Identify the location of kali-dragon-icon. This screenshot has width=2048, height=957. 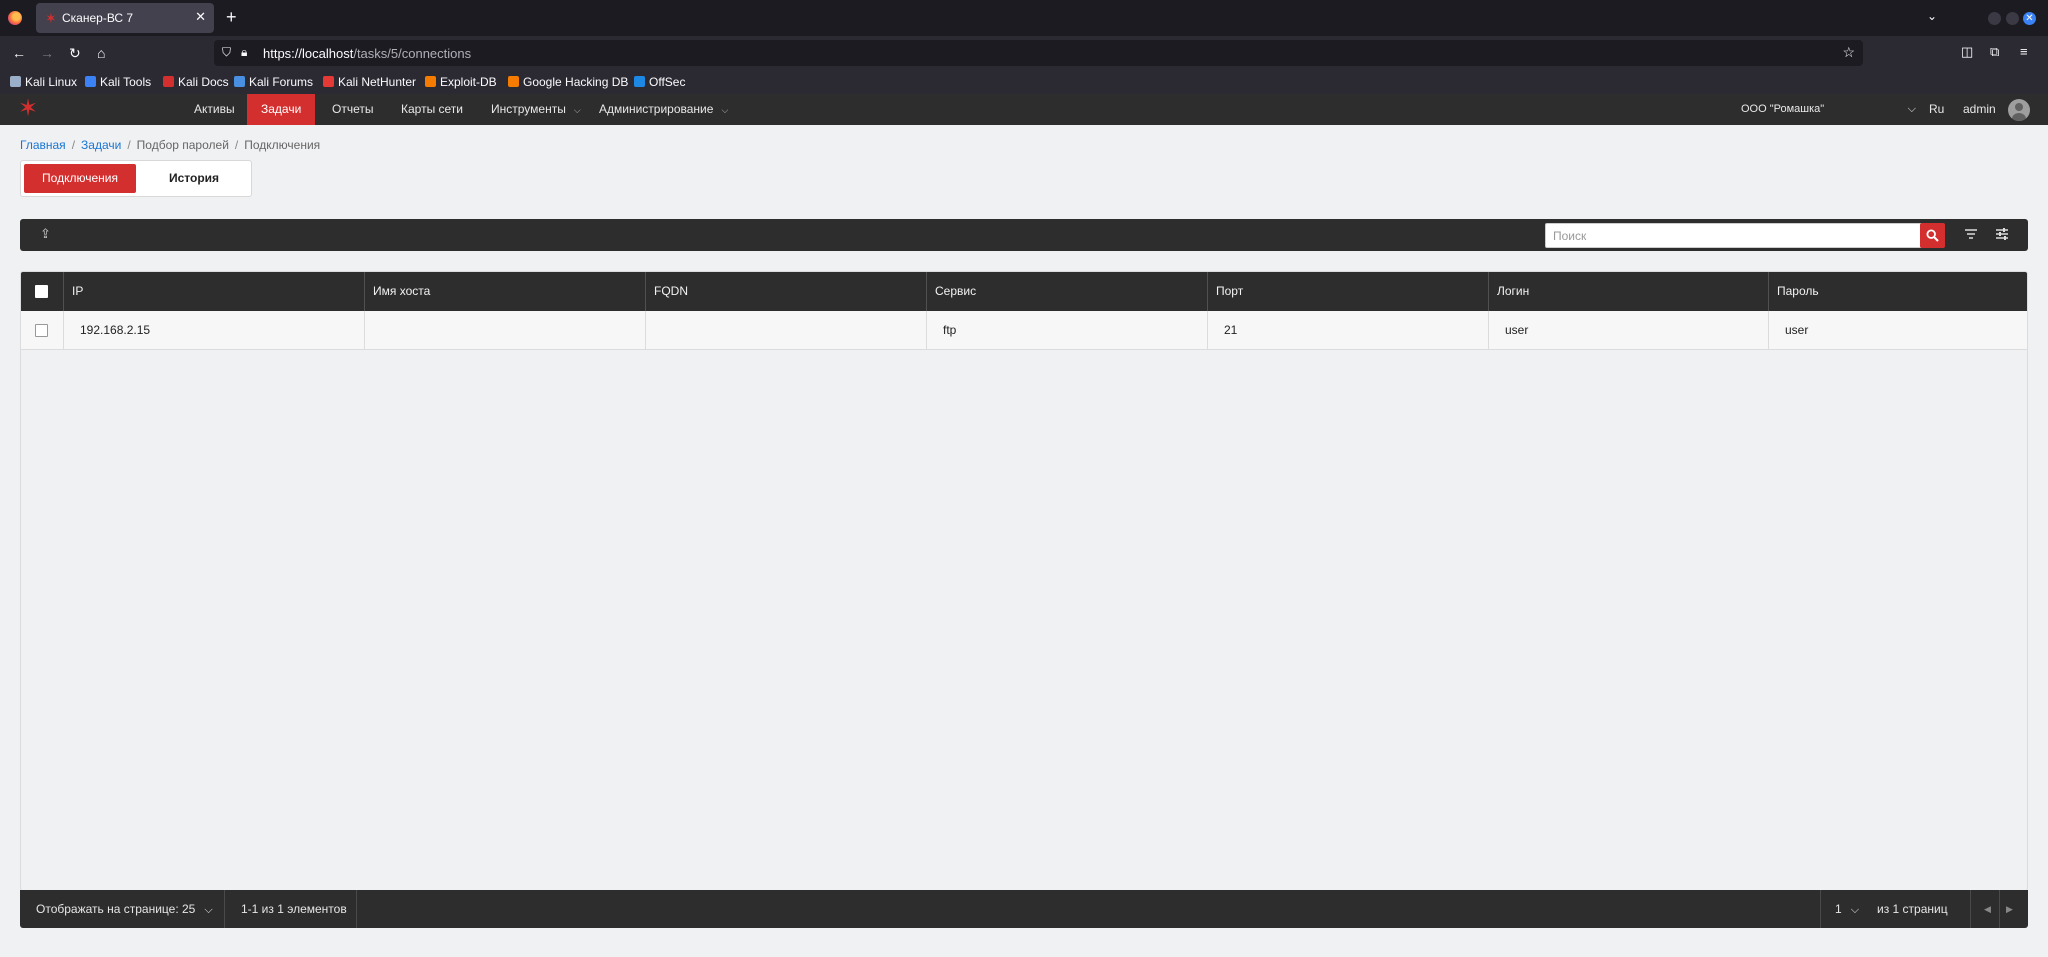
(15, 81).